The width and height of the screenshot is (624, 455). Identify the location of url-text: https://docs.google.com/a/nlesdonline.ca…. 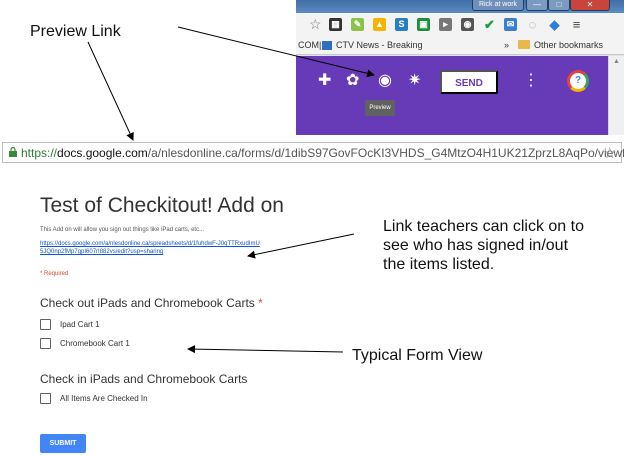
(322, 153).